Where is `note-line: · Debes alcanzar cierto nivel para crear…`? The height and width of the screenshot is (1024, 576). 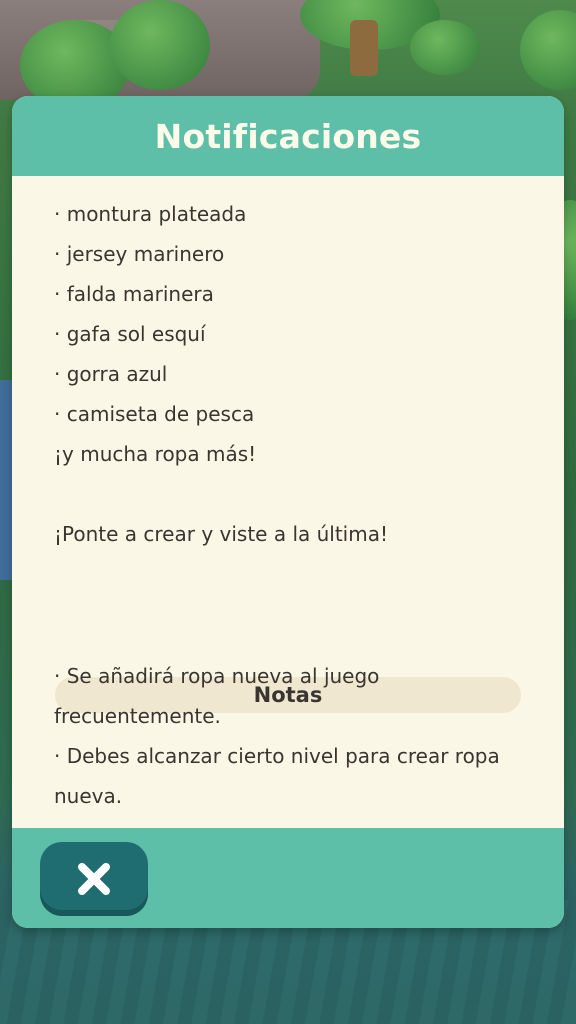
note-line: · Debes alcanzar cierto nivel para crear… is located at coordinates (277, 756).